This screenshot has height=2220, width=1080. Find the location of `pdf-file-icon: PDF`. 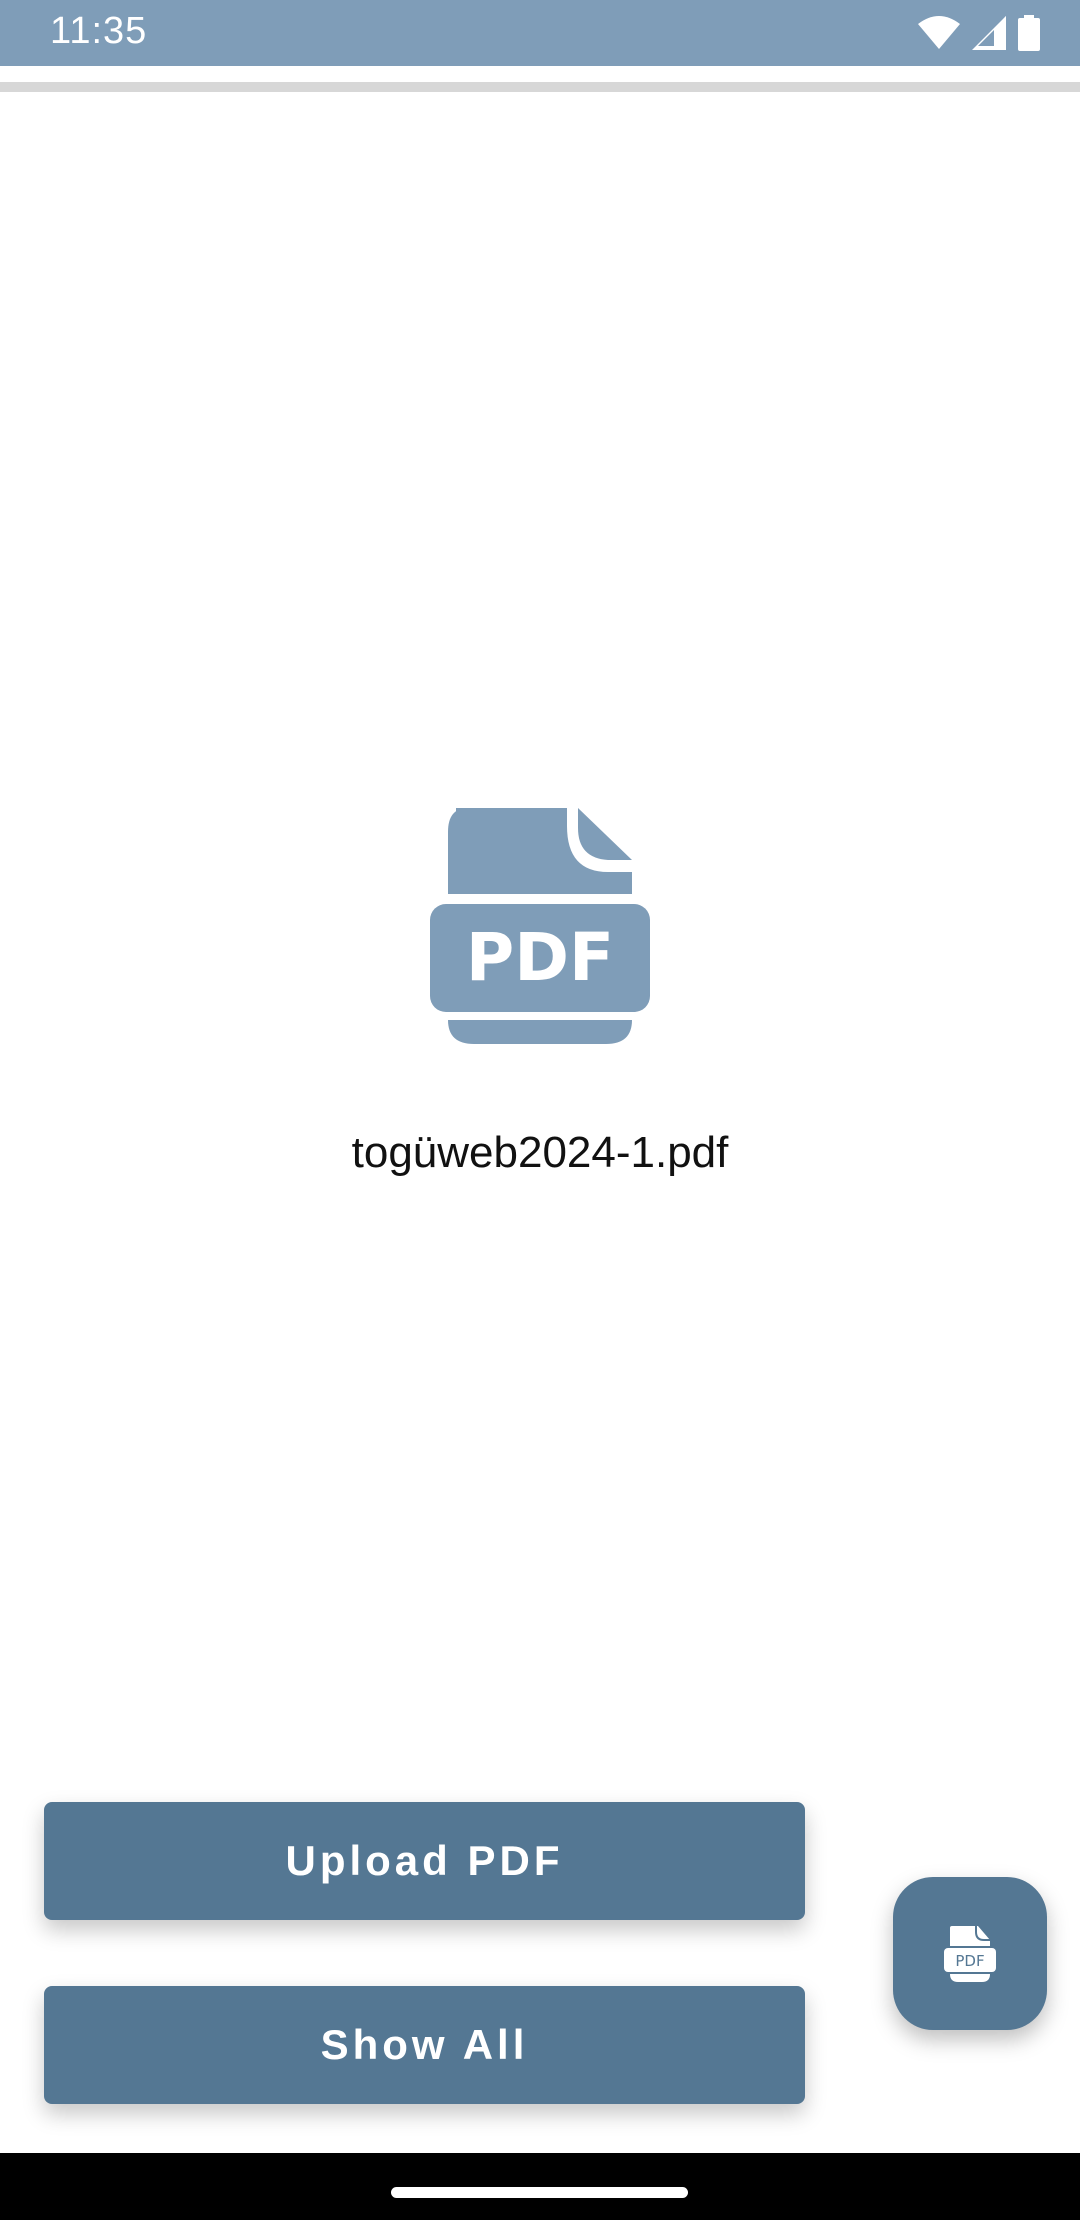

pdf-file-icon: PDF is located at coordinates (540, 923).